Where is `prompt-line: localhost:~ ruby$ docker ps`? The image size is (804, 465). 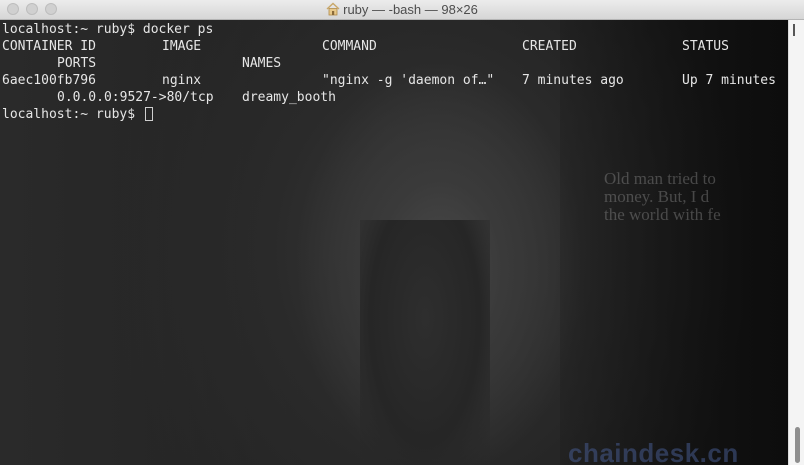 prompt-line: localhost:~ ruby$ docker ps is located at coordinates (108, 29).